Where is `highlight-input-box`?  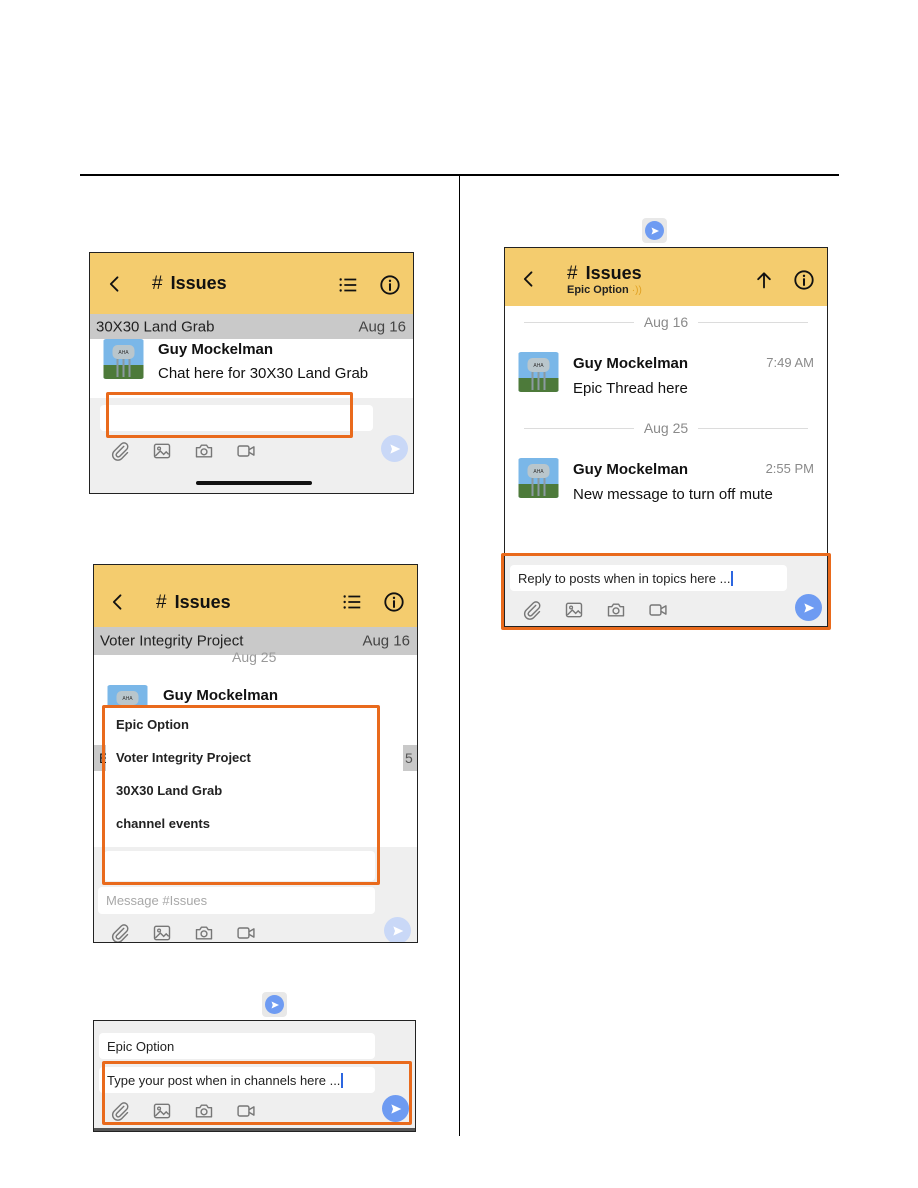
highlight-input-box is located at coordinates (229, 415).